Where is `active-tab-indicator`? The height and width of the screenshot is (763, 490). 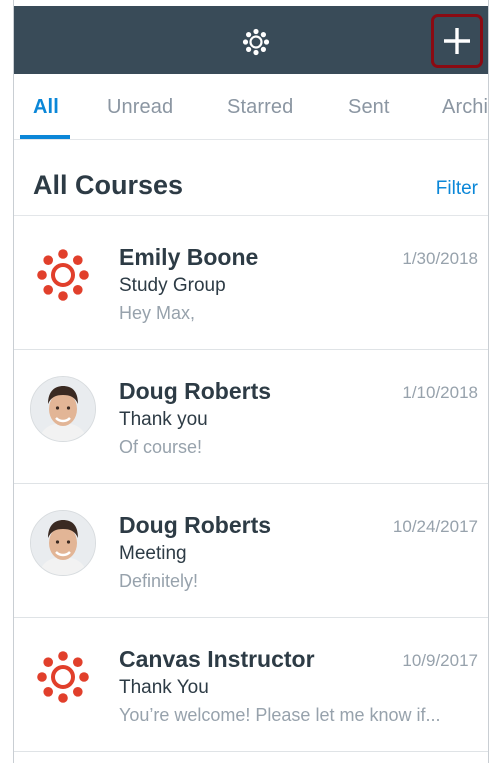
active-tab-indicator is located at coordinates (45, 137).